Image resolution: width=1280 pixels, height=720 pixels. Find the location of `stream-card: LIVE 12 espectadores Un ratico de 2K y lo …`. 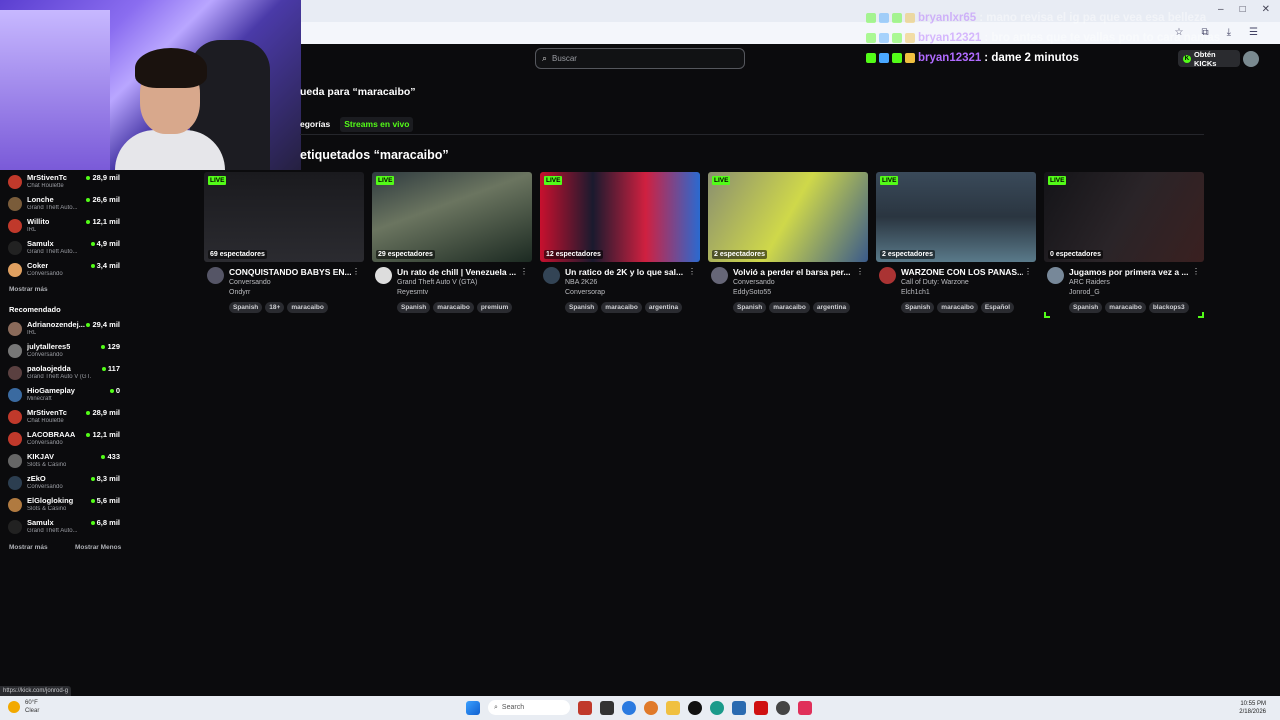

stream-card: LIVE 12 espectadores Un ratico de 2K y lo … is located at coordinates (620, 246).